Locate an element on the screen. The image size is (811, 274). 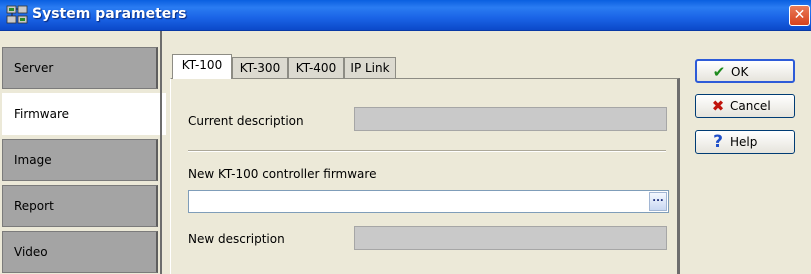
new-firmware-label: New KT-100 controller firmware is located at coordinates (282, 174).